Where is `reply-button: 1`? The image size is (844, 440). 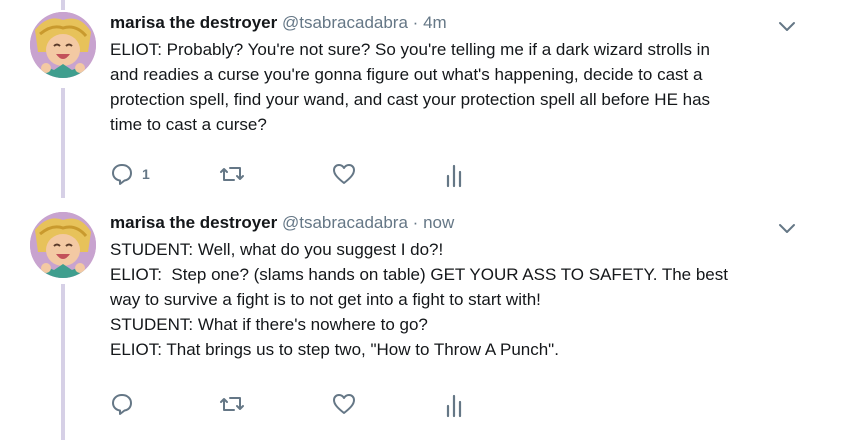
reply-button: 1 is located at coordinates (130, 174).